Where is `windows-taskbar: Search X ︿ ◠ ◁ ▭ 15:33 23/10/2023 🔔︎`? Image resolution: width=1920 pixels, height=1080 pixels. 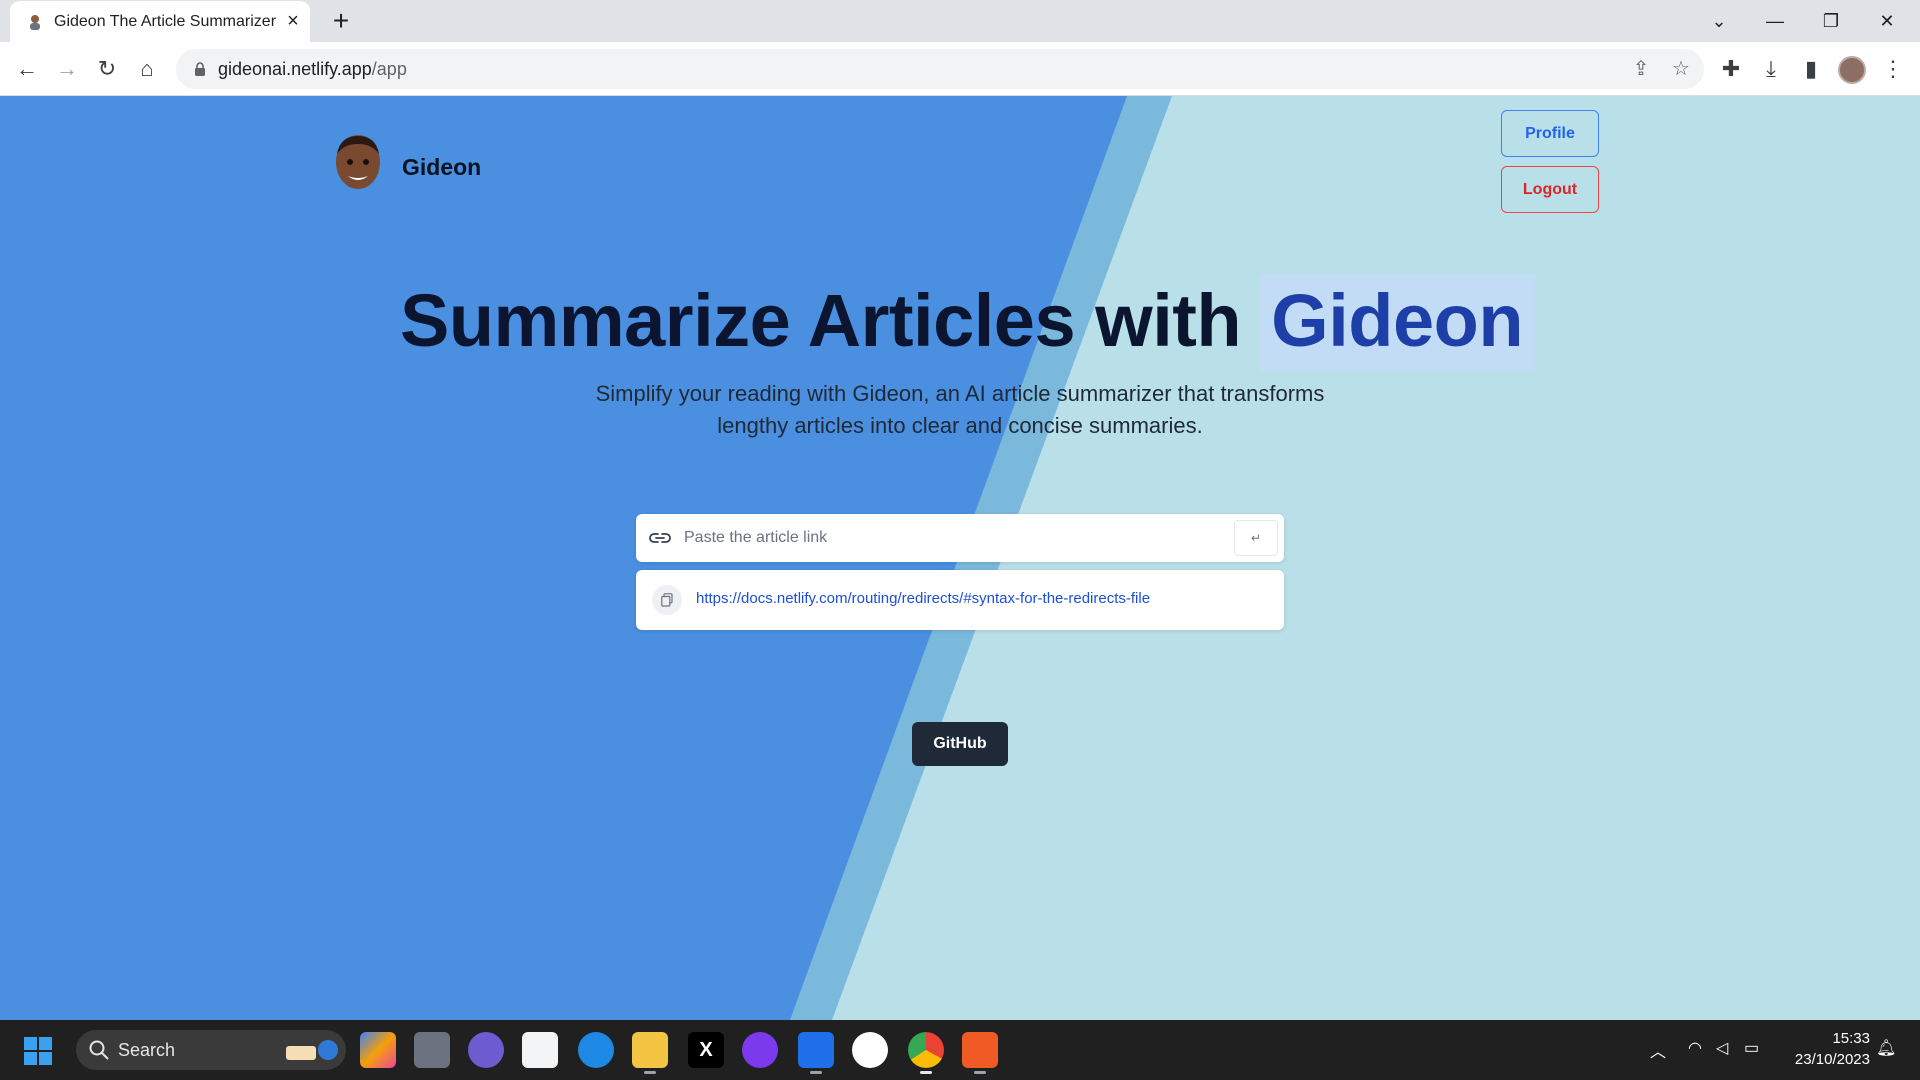
windows-taskbar: Search X ︿ ◠ ◁ ▭ 15:33 23/10/2023 🔔︎ is located at coordinates (960, 1050).